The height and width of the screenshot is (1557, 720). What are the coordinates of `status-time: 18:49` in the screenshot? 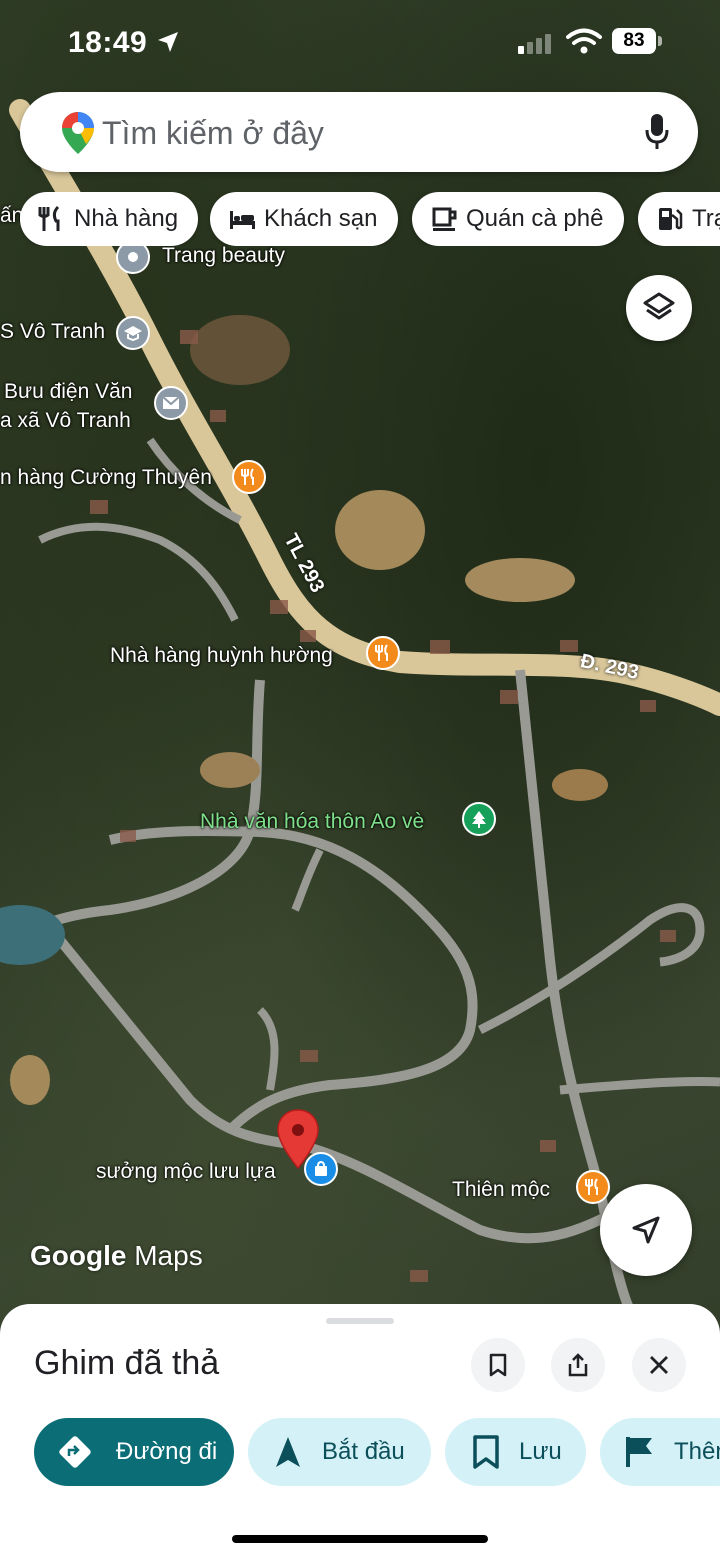 It's located at (108, 42).